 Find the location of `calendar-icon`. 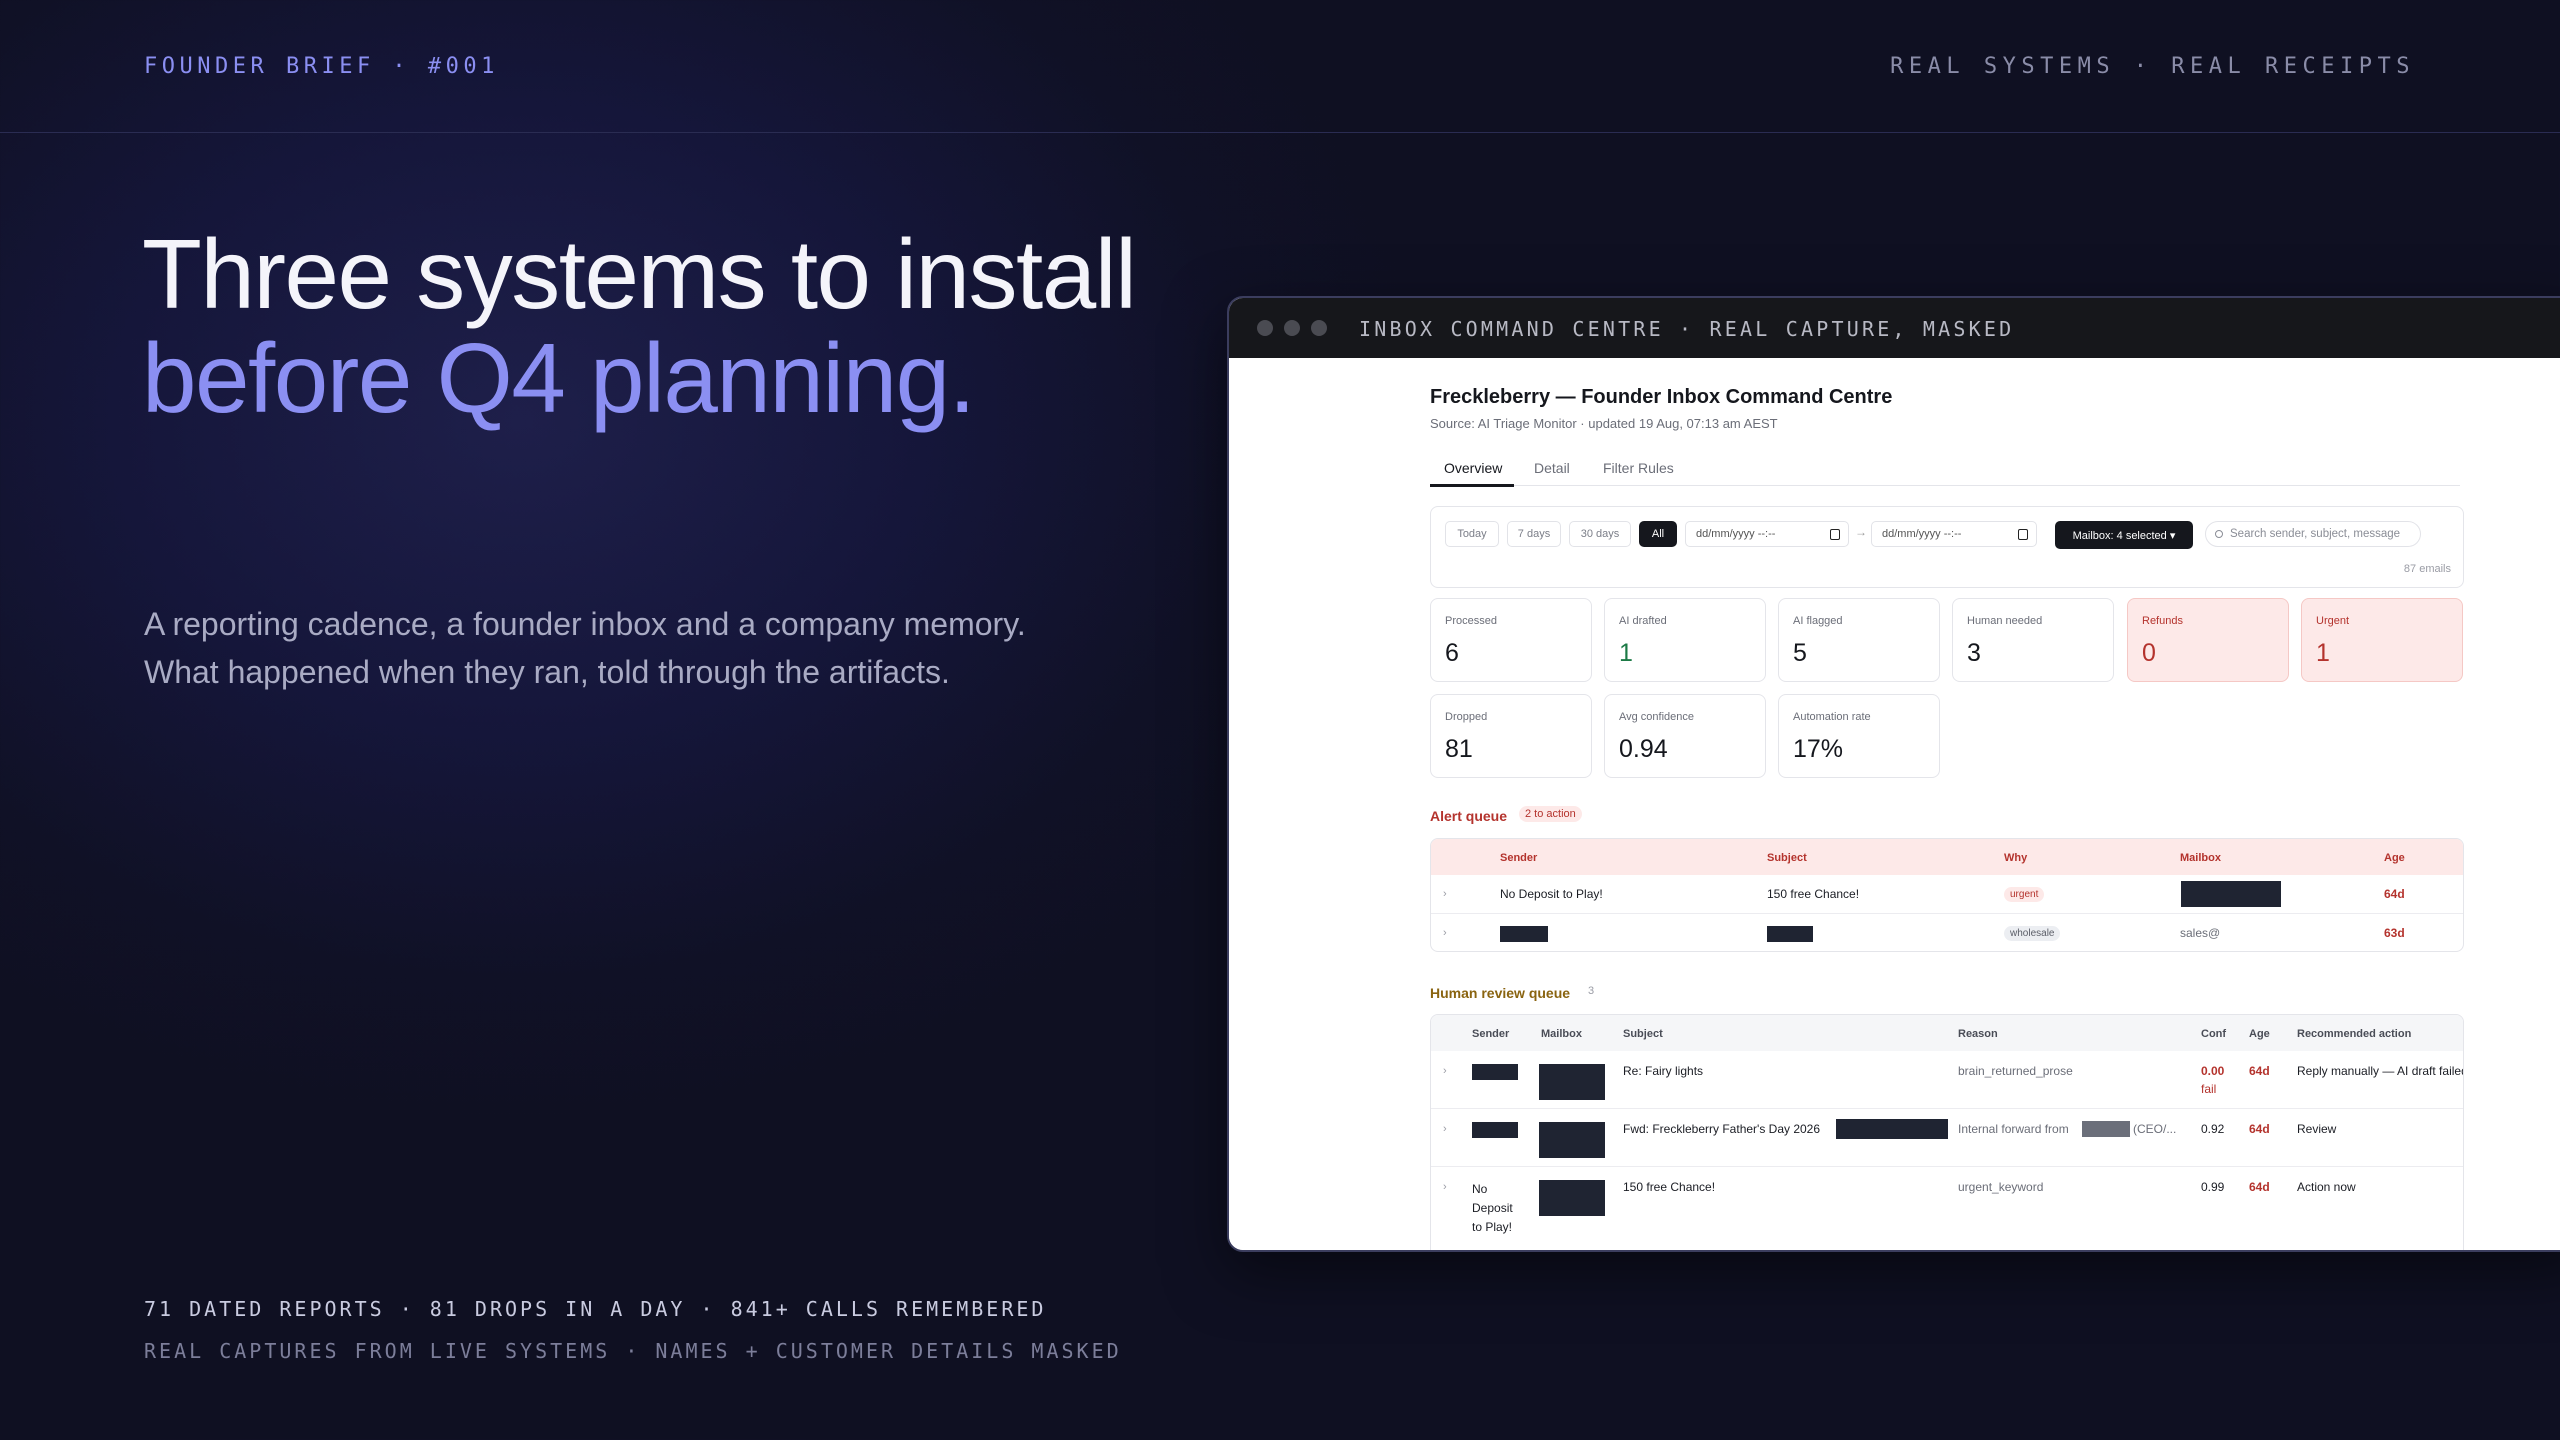

calendar-icon is located at coordinates (2023, 534).